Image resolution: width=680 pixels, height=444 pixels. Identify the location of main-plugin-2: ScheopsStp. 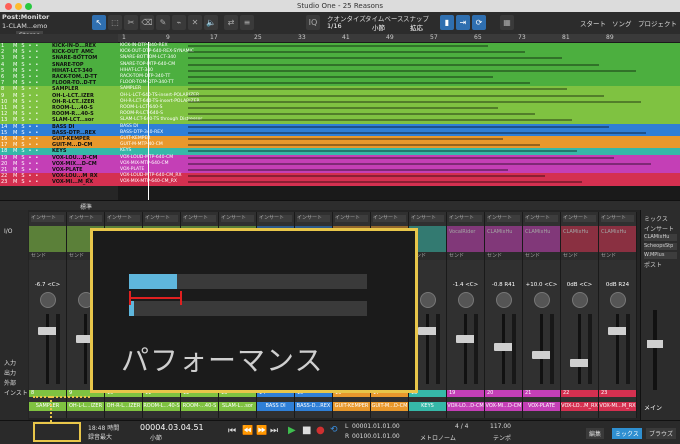
(660, 246).